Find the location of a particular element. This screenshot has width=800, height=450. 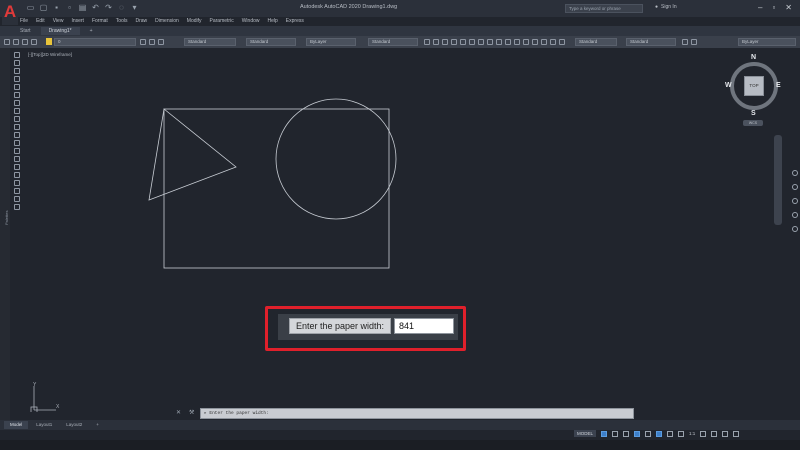

compass-west: W is located at coordinates (728, 85).